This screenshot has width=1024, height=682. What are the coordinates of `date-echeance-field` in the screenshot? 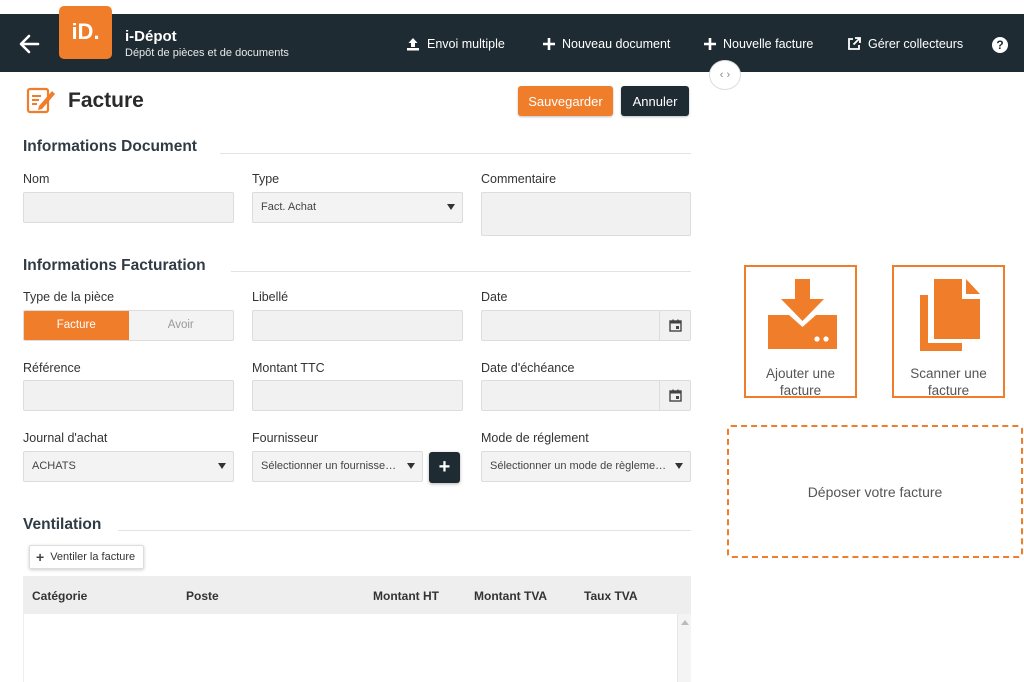 It's located at (586, 395).